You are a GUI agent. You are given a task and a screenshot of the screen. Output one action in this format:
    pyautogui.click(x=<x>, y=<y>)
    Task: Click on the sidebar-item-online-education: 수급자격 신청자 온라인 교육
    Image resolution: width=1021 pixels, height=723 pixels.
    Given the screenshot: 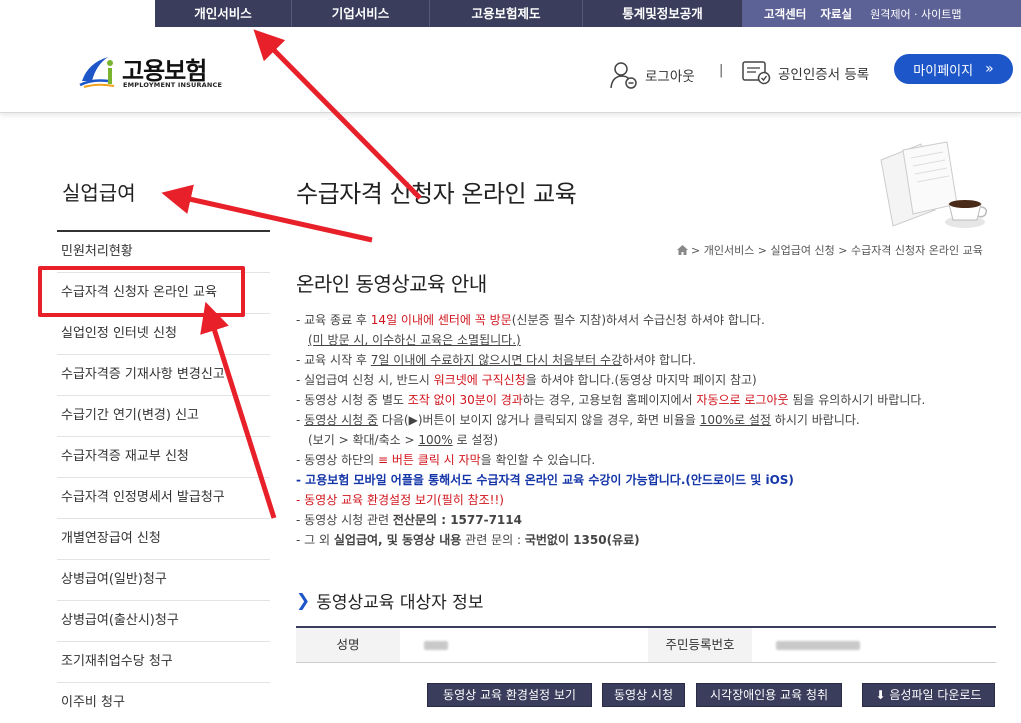 What is the action you would take?
    pyautogui.click(x=163, y=293)
    